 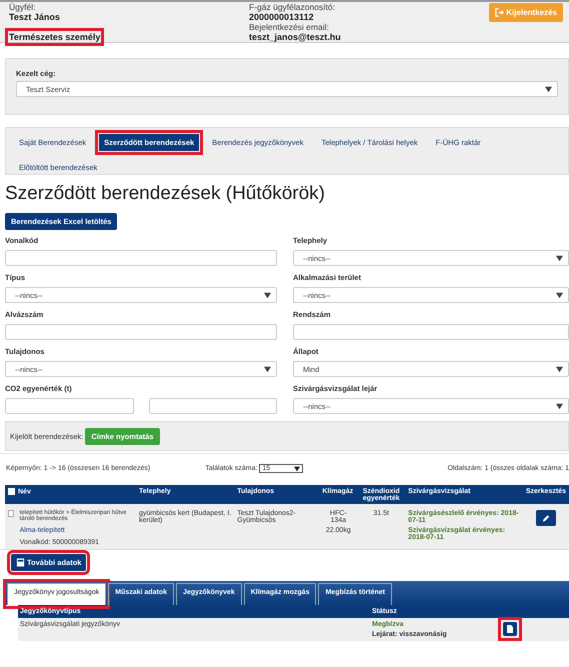 What do you see at coordinates (69, 406) in the screenshot?
I see `range-from-field` at bounding box center [69, 406].